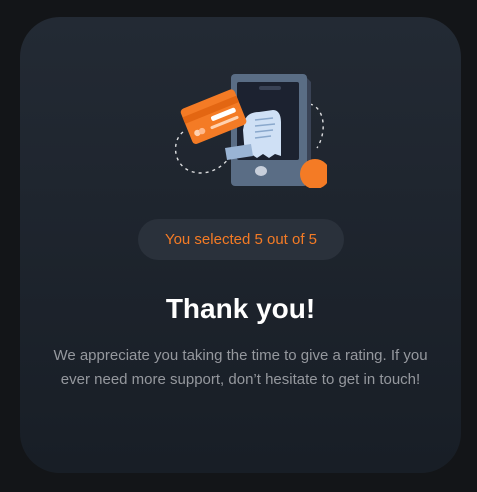 Image resolution: width=477 pixels, height=492 pixels. I want to click on thank-you-title: Thank you!, so click(240, 308).